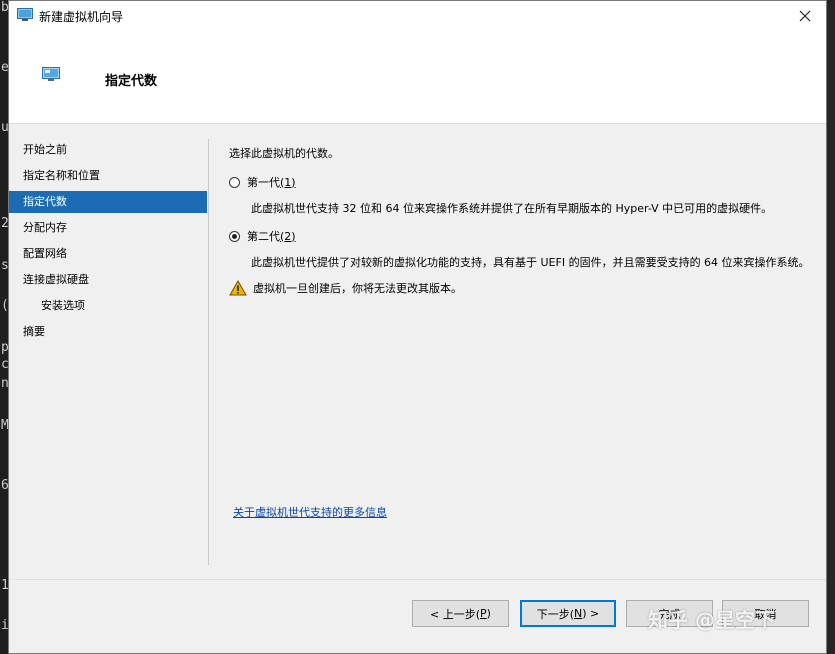 The width and height of the screenshot is (835, 654). I want to click on close-icon, so click(805, 16).